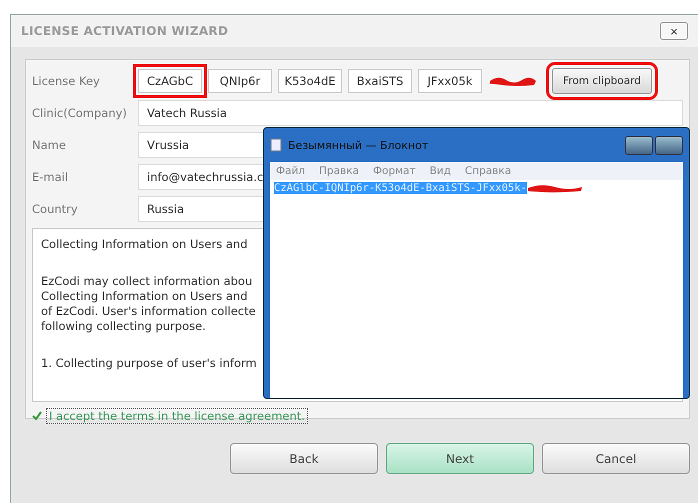 The image size is (698, 503). I want to click on checkbox, so click(37, 416).